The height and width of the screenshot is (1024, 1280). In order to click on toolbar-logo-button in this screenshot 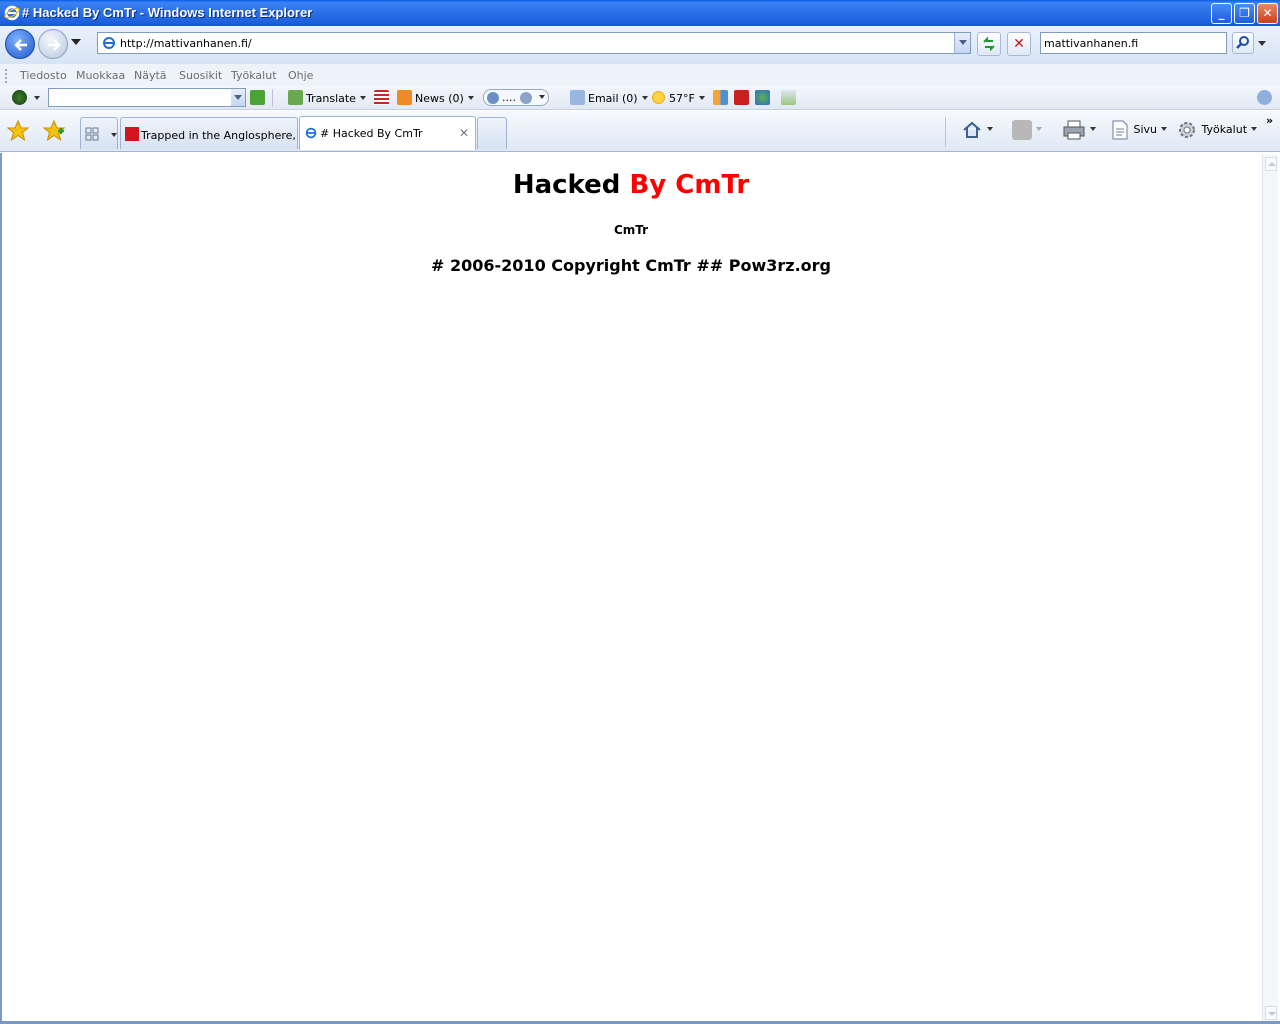, I will do `click(26, 98)`.